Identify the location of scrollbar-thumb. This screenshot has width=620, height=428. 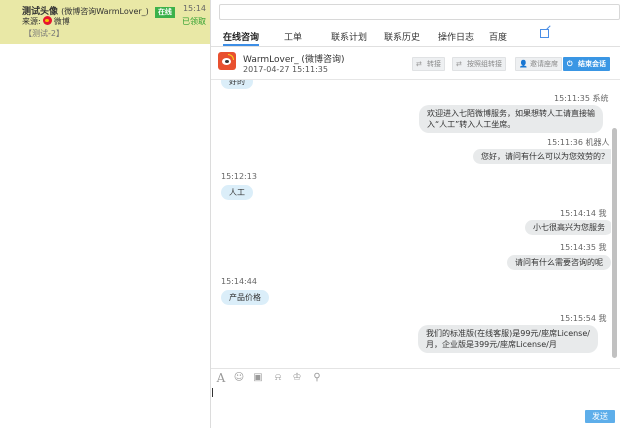
(614, 243).